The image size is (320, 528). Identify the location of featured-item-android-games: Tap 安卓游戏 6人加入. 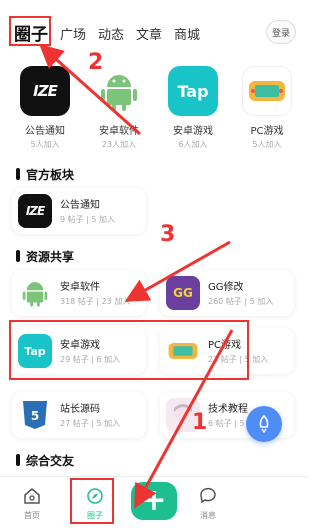
(193, 108).